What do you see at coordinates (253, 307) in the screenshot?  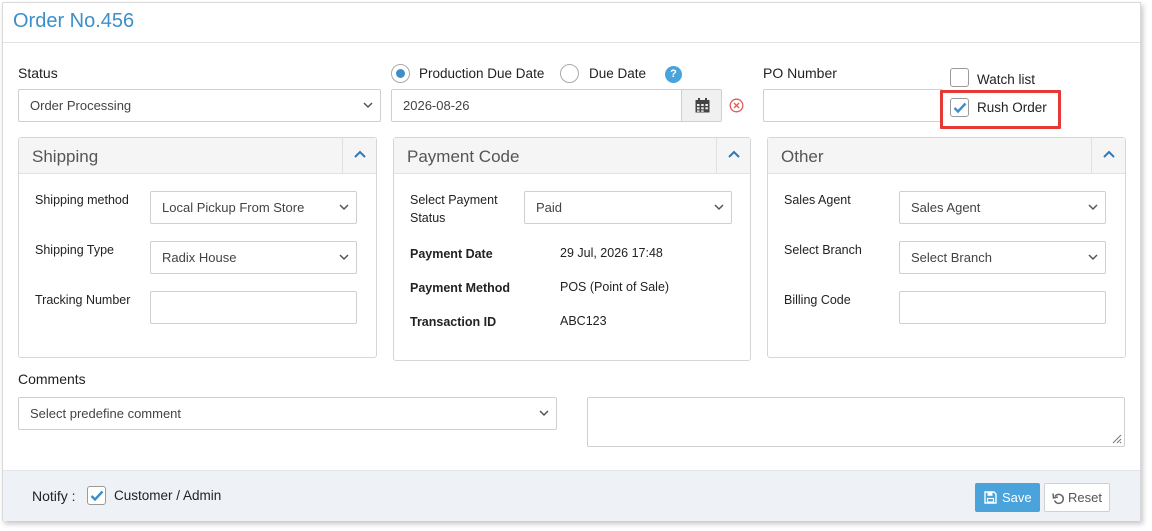 I see `tracking-number-input` at bounding box center [253, 307].